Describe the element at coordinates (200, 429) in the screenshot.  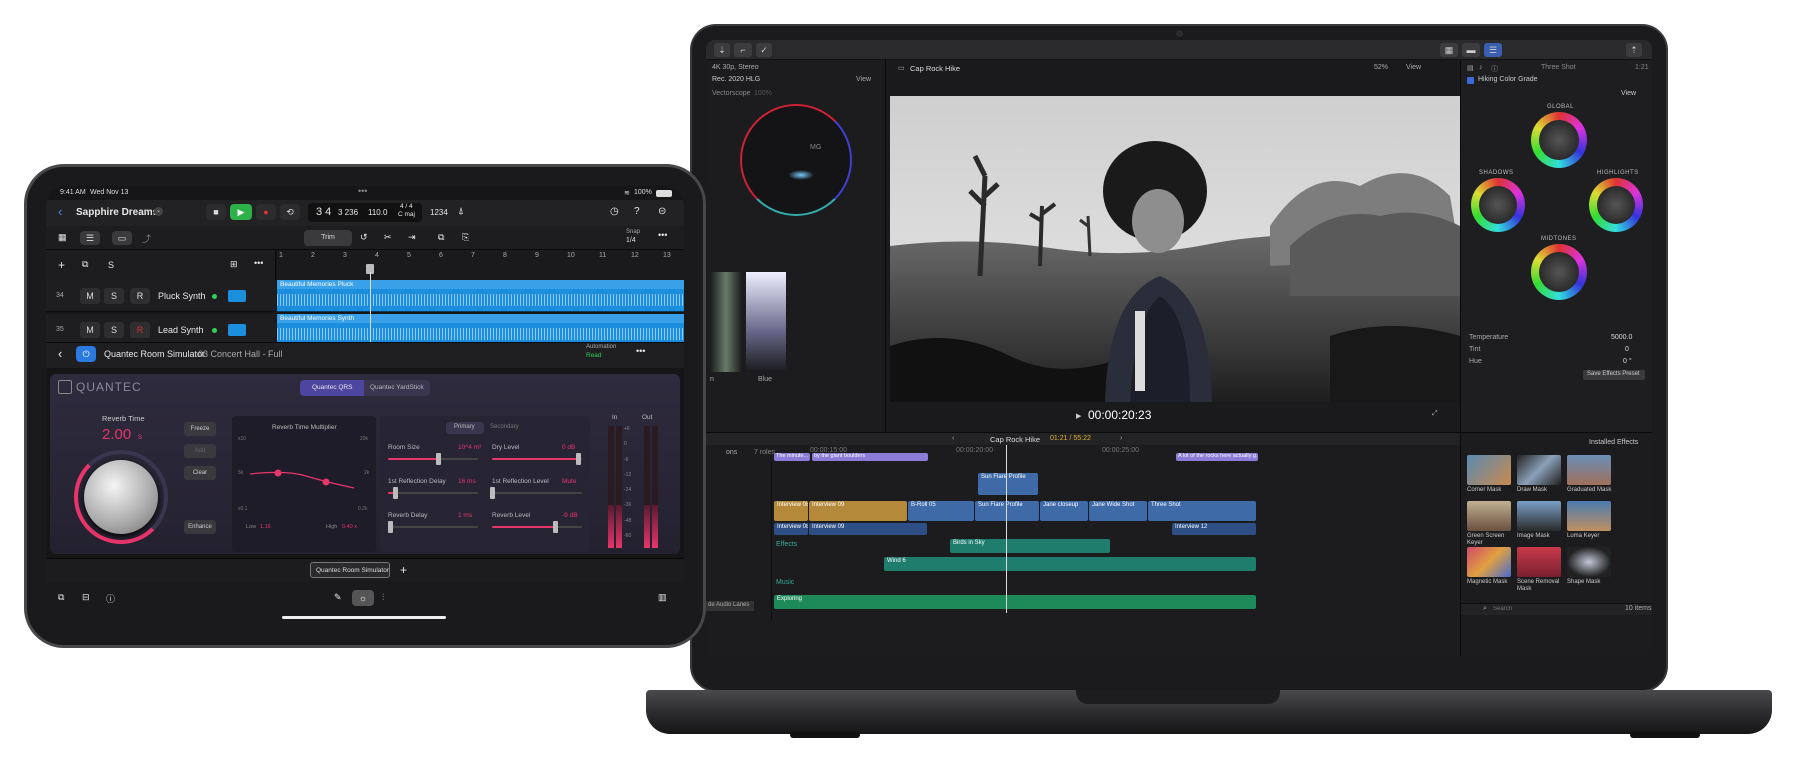
I see `freeze-button: Freeze` at that location.